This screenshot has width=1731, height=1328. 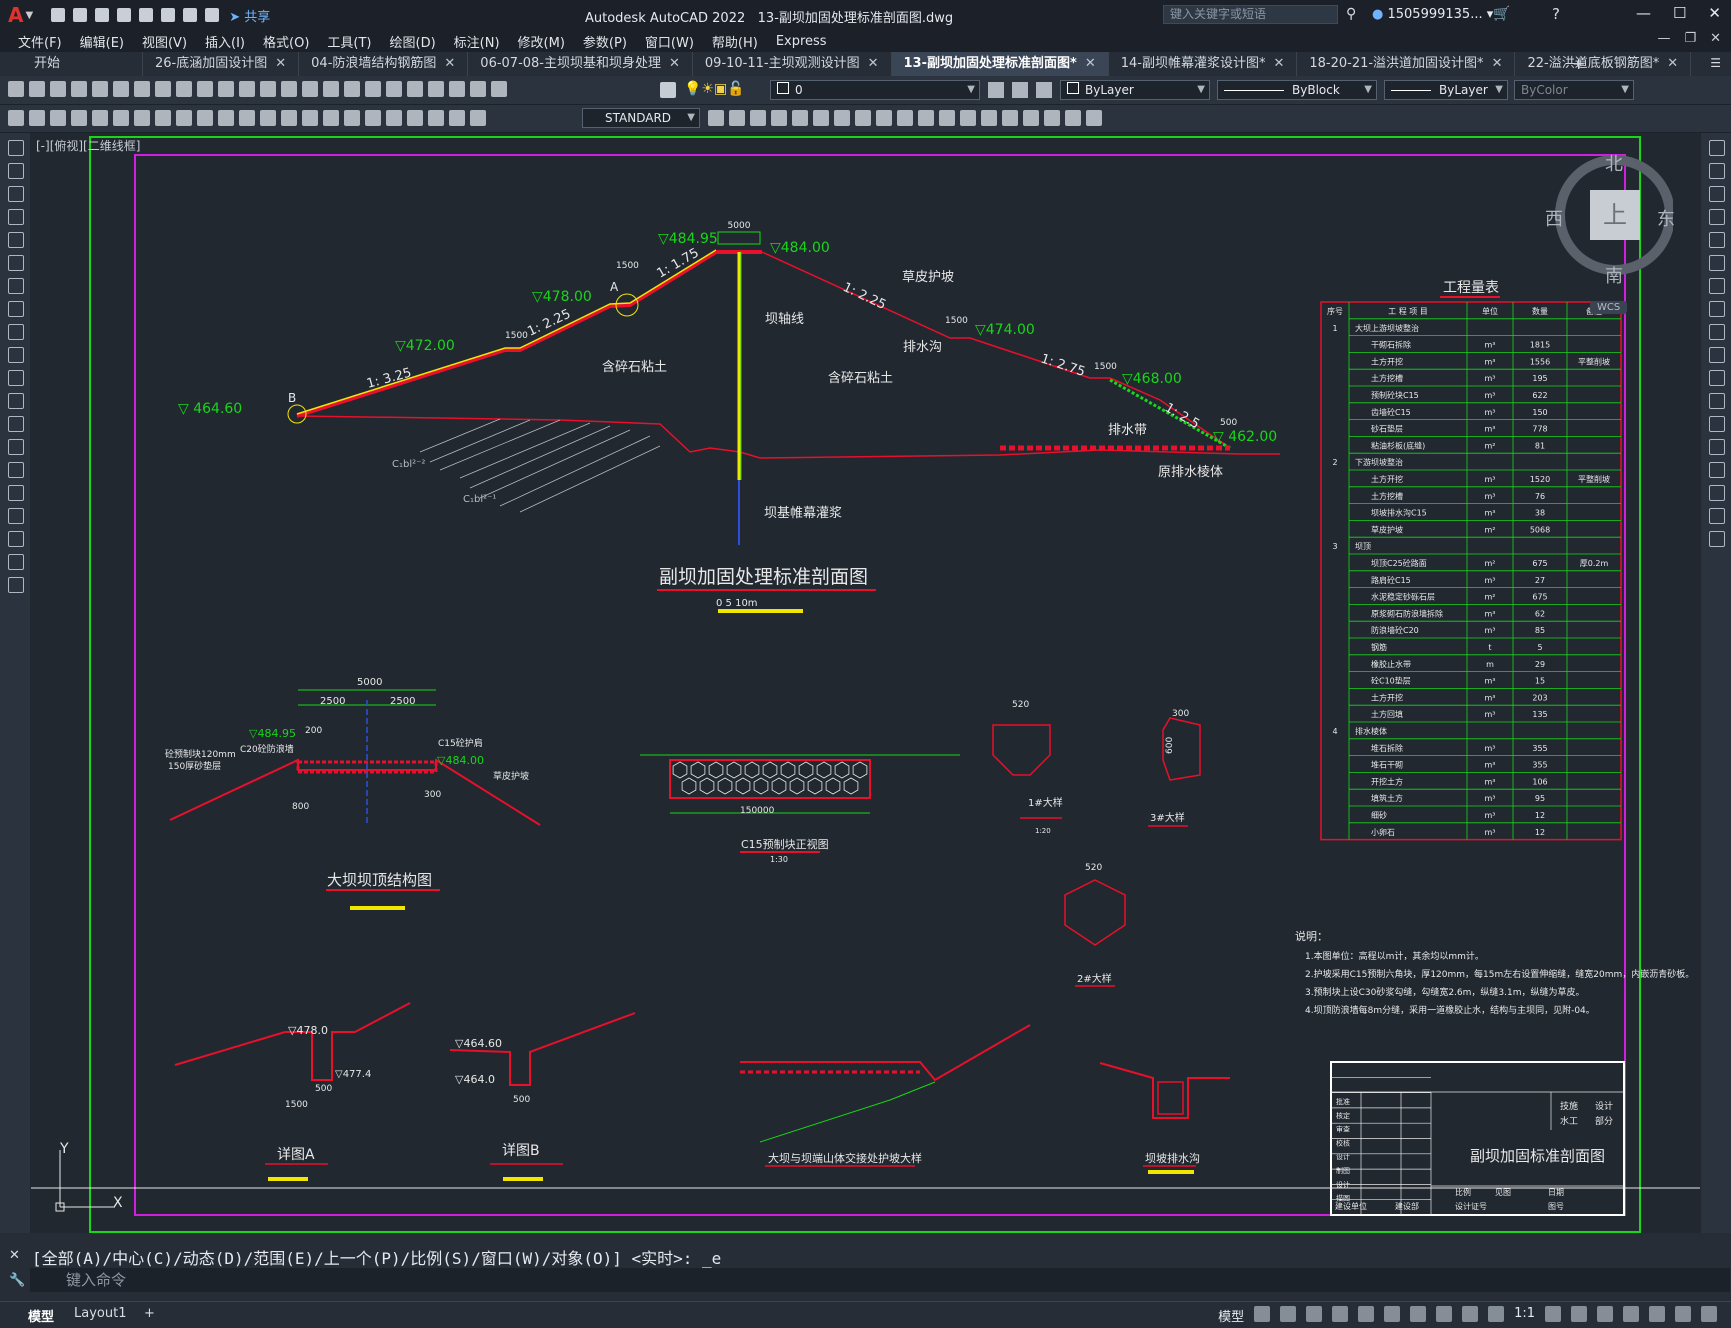 I want to click on menu-item-10: 窗口(W), so click(x=669, y=41).